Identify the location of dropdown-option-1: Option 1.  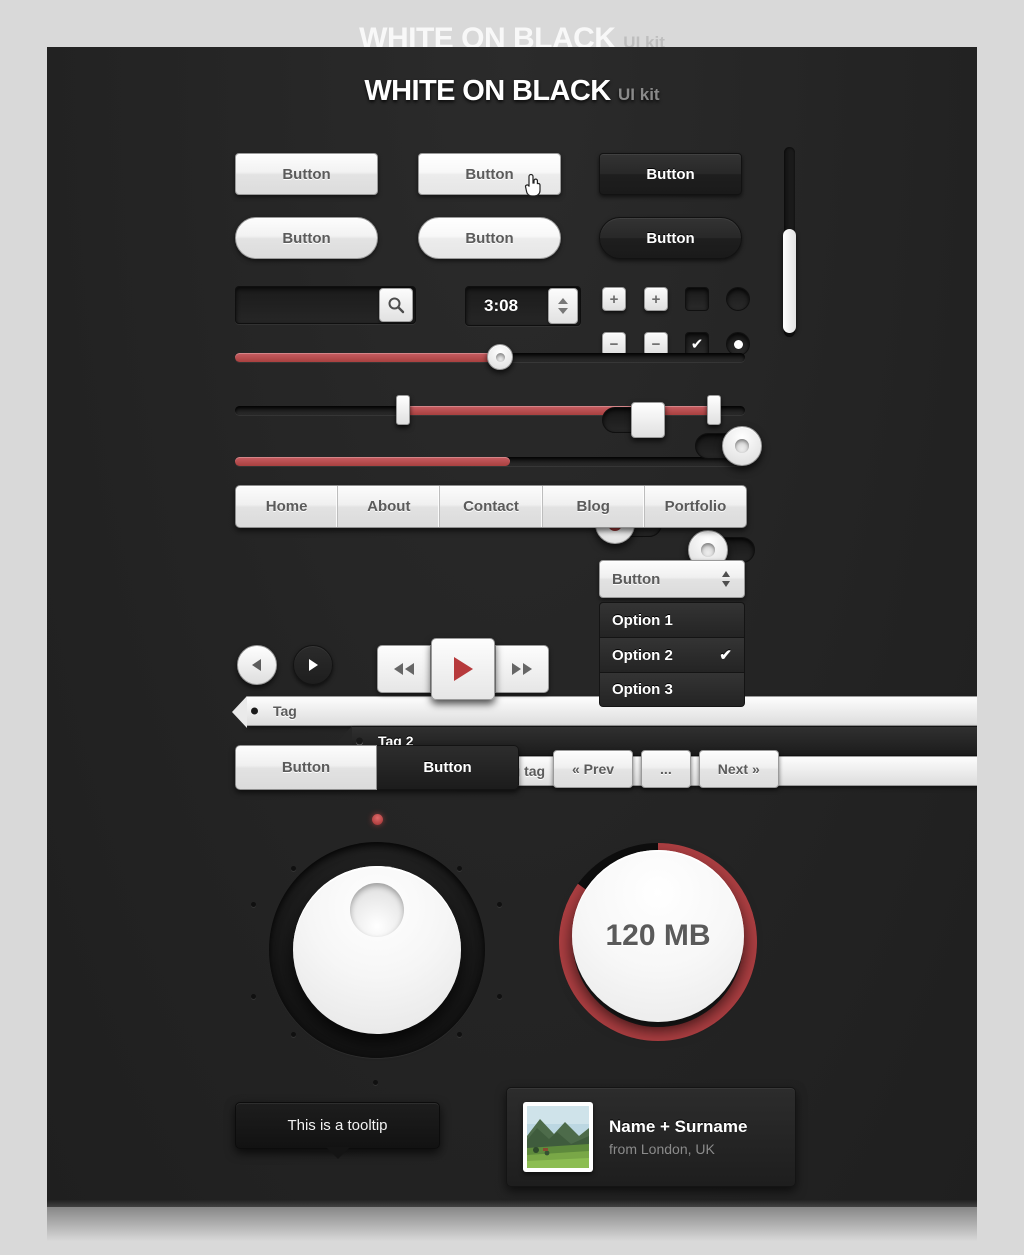
(672, 619).